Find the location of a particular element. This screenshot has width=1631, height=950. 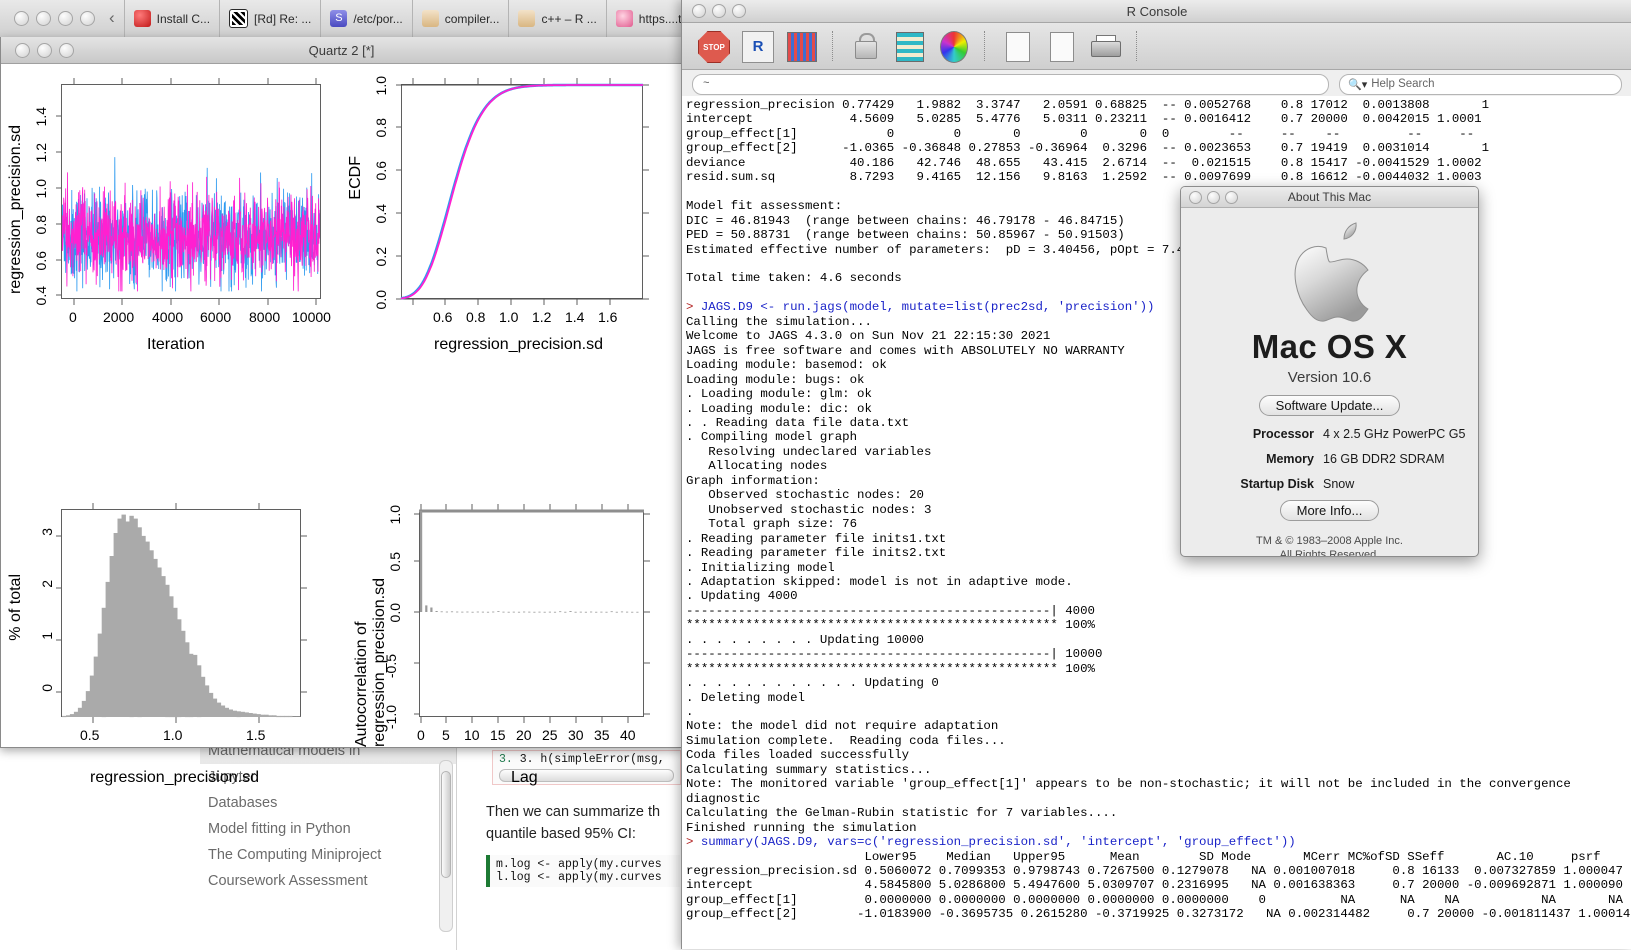

y-tick-label: 0.5 is located at coordinates (395, 562).